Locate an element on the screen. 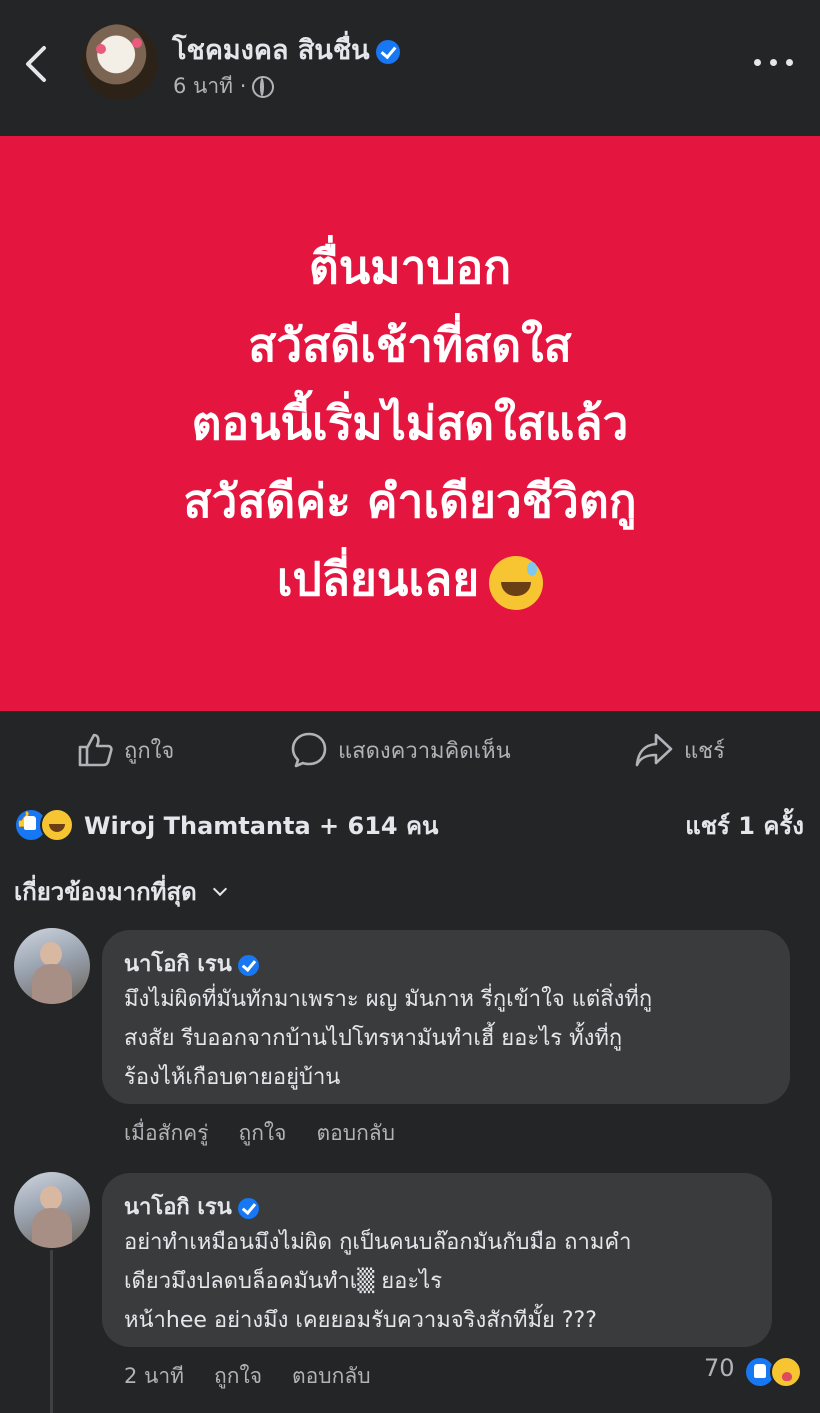 This screenshot has height=1413, width=820. comment-line: เดียวมึงปลดบล็อคมันทำเ▒ ยอะไร is located at coordinates (283, 1281).